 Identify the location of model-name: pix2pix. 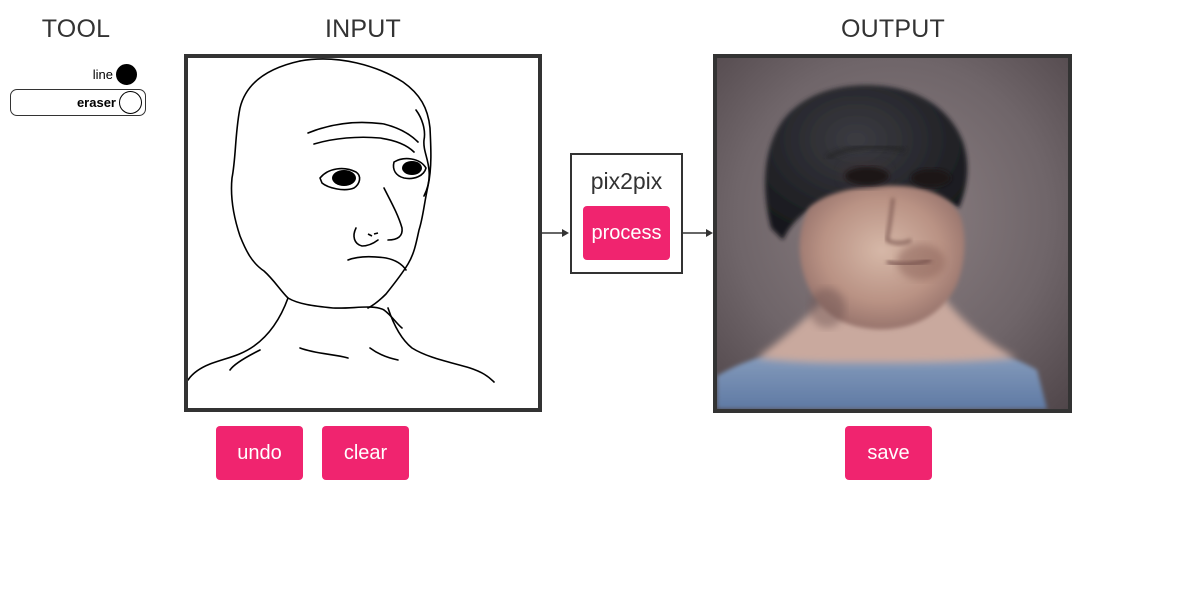
(626, 181).